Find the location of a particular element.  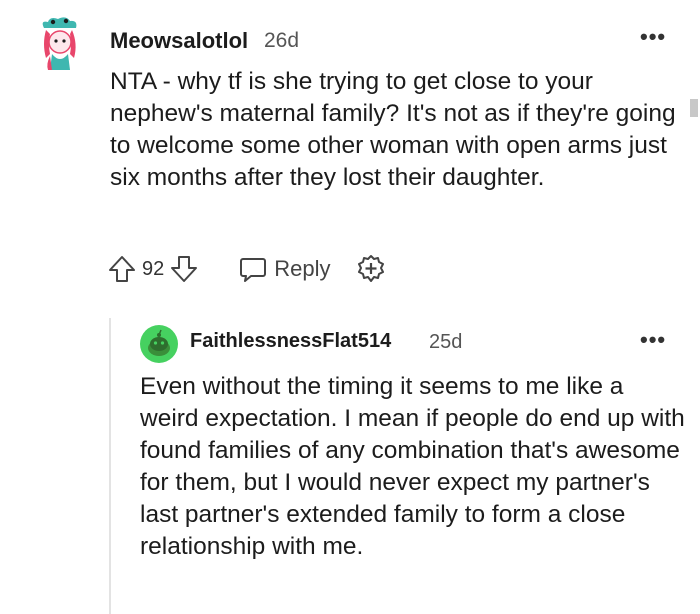

thread-line is located at coordinates (110, 466).